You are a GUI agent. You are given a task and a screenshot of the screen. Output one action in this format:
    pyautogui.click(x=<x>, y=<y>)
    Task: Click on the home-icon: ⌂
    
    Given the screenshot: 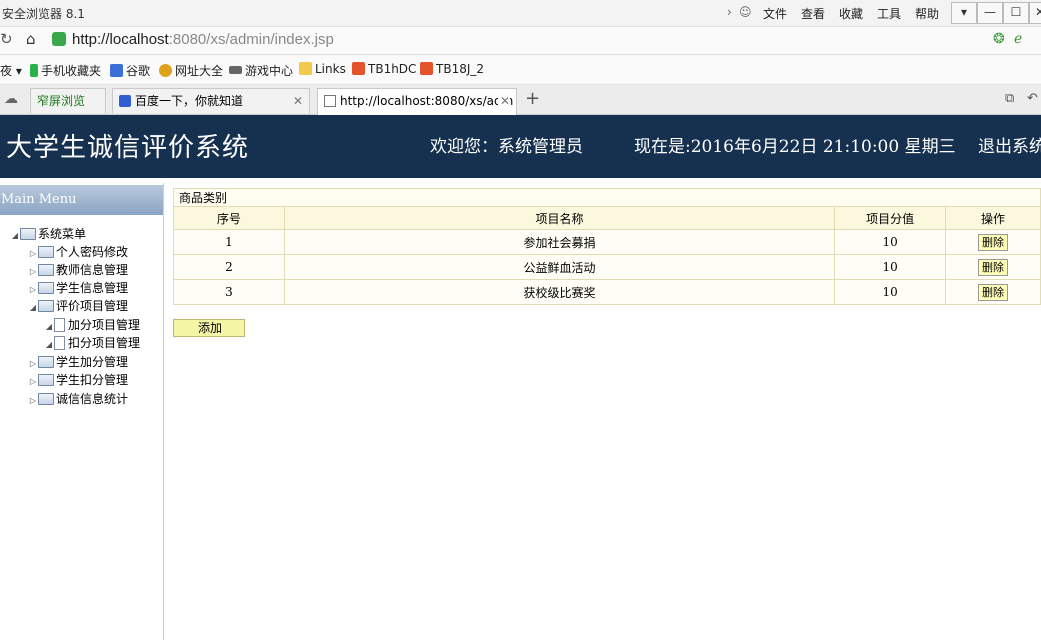 What is the action you would take?
    pyautogui.click(x=31, y=39)
    